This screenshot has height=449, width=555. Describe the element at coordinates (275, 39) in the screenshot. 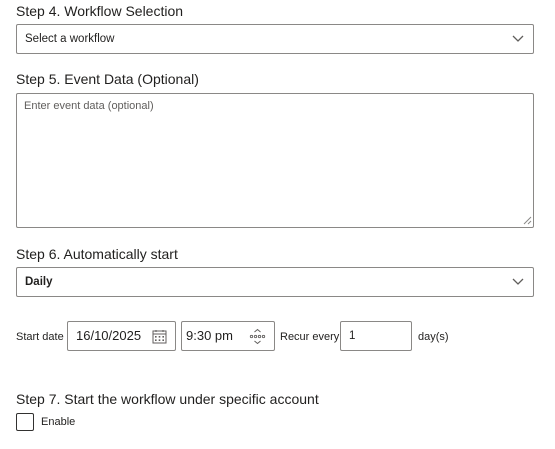

I see `workflow-select: Select a workflow` at that location.